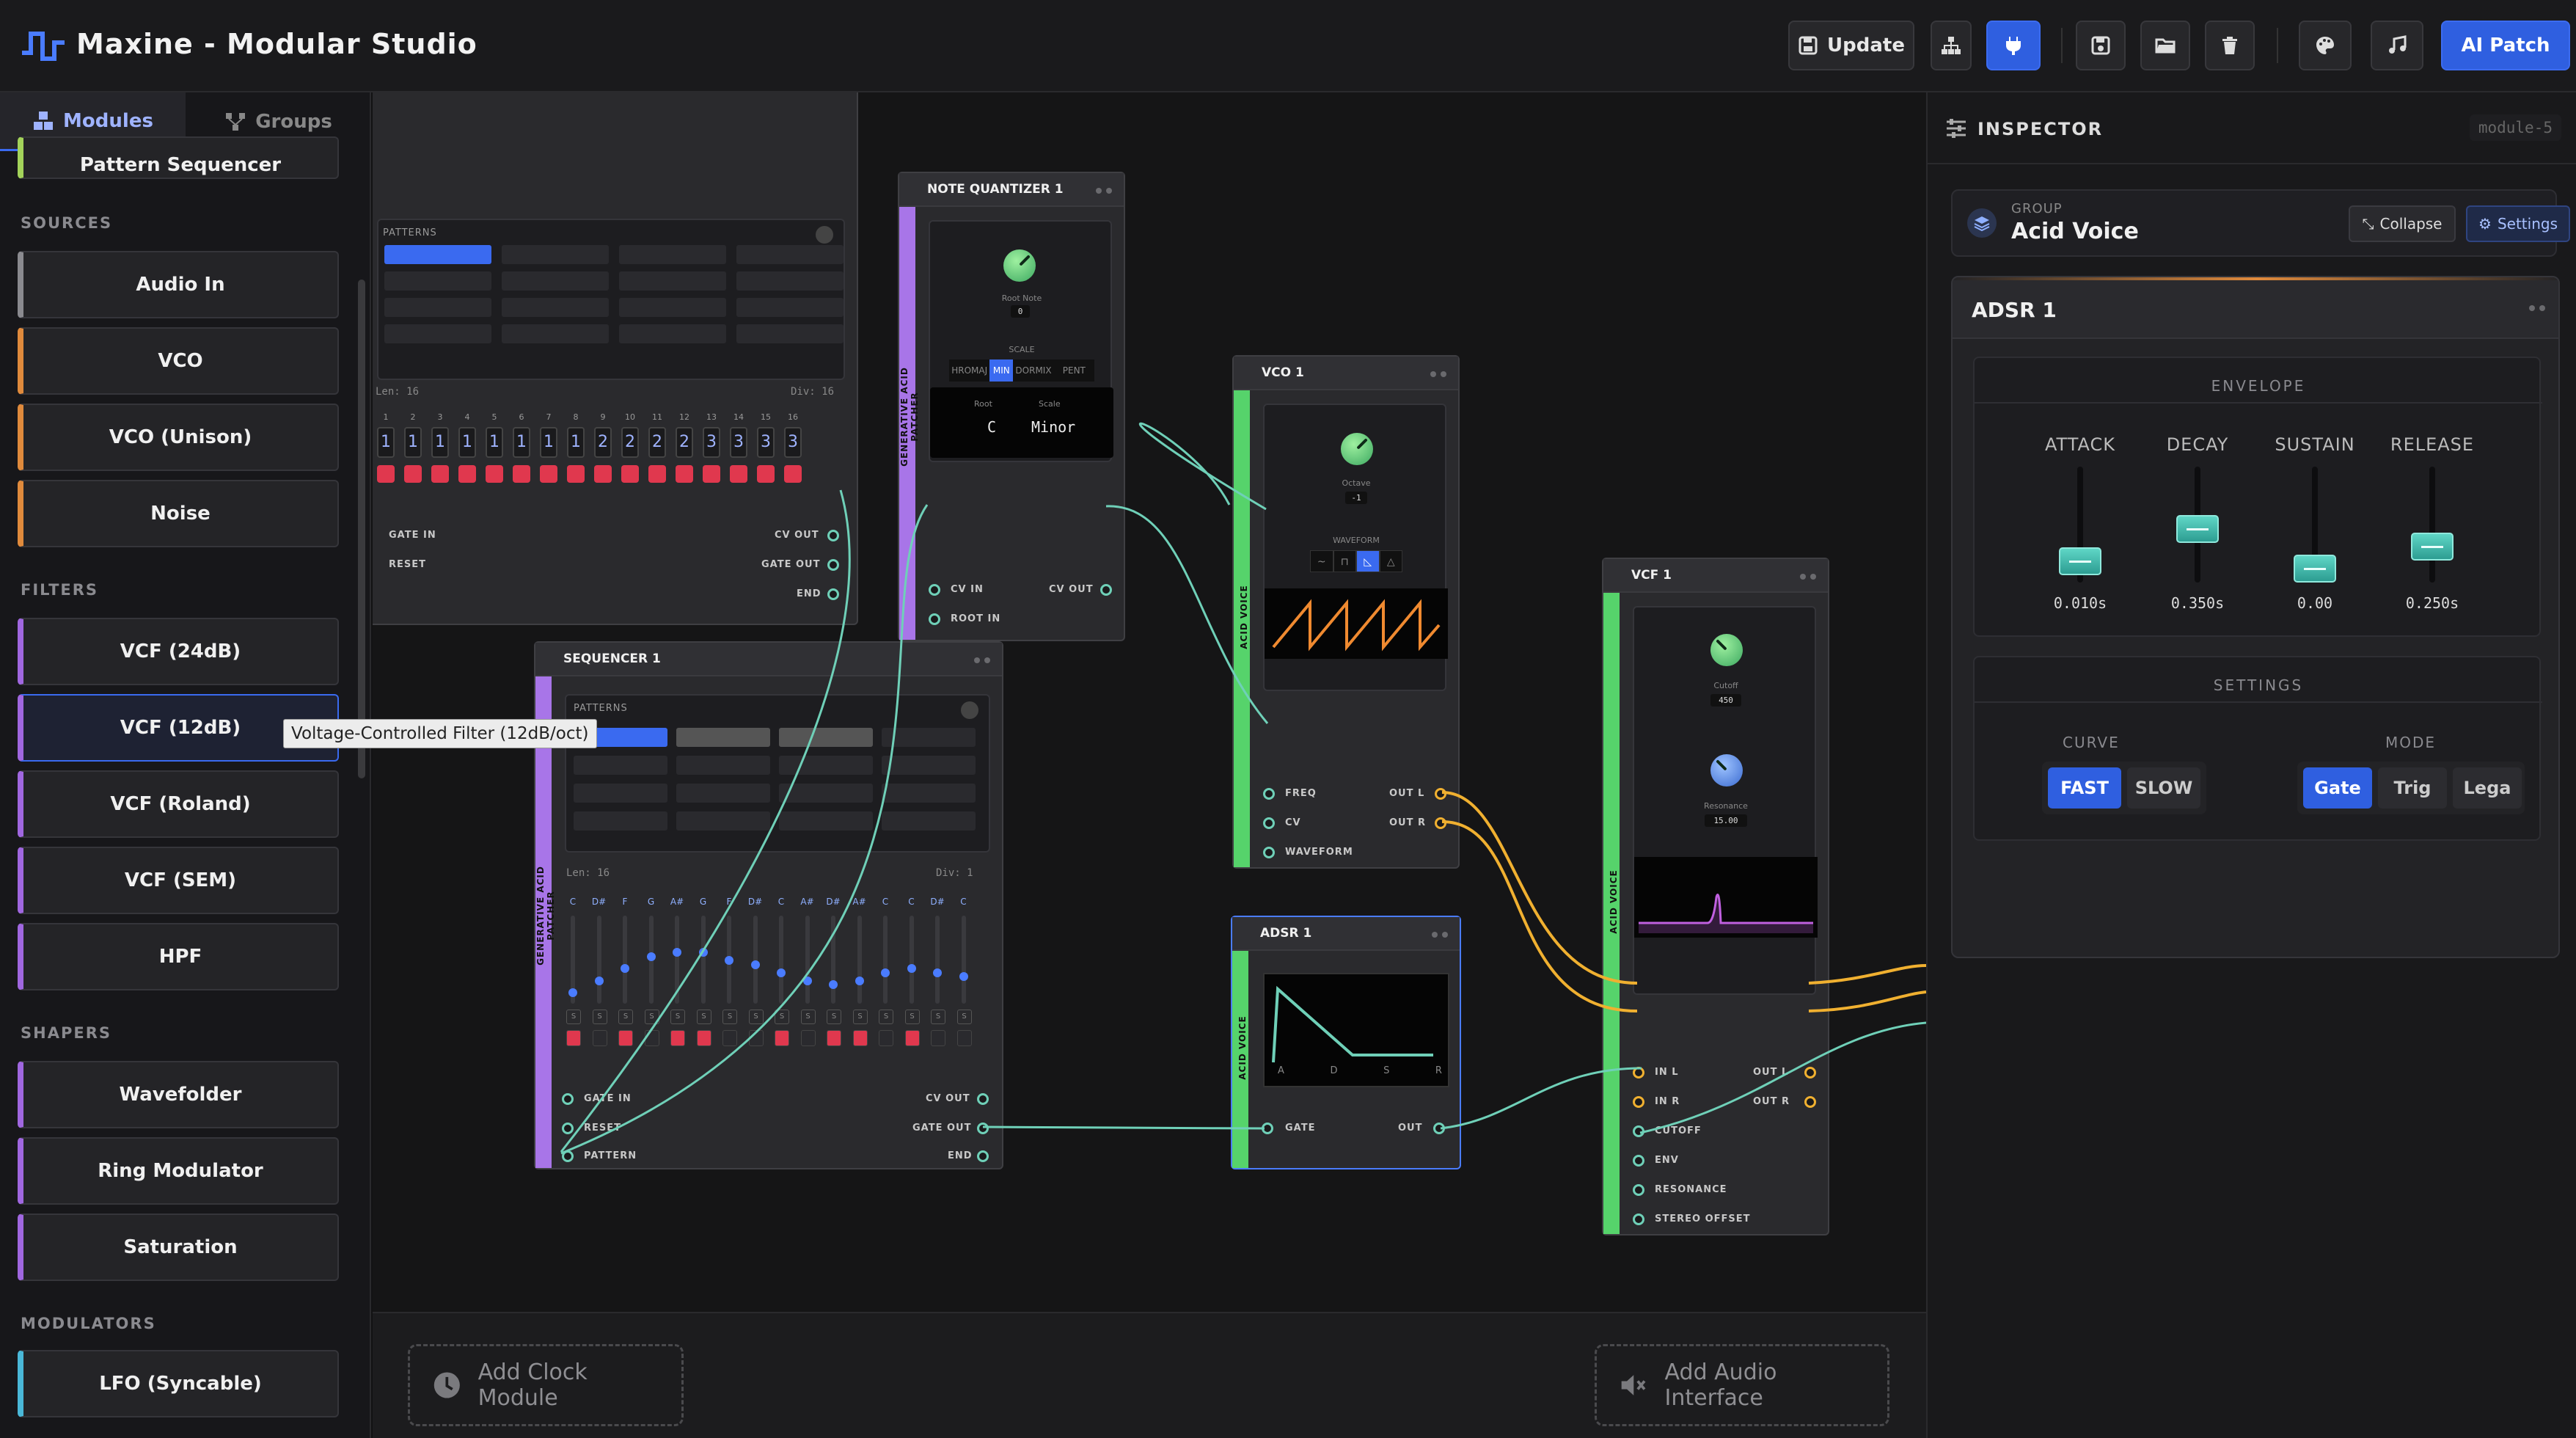 The height and width of the screenshot is (1438, 2576). I want to click on port-pattern, so click(568, 1156).